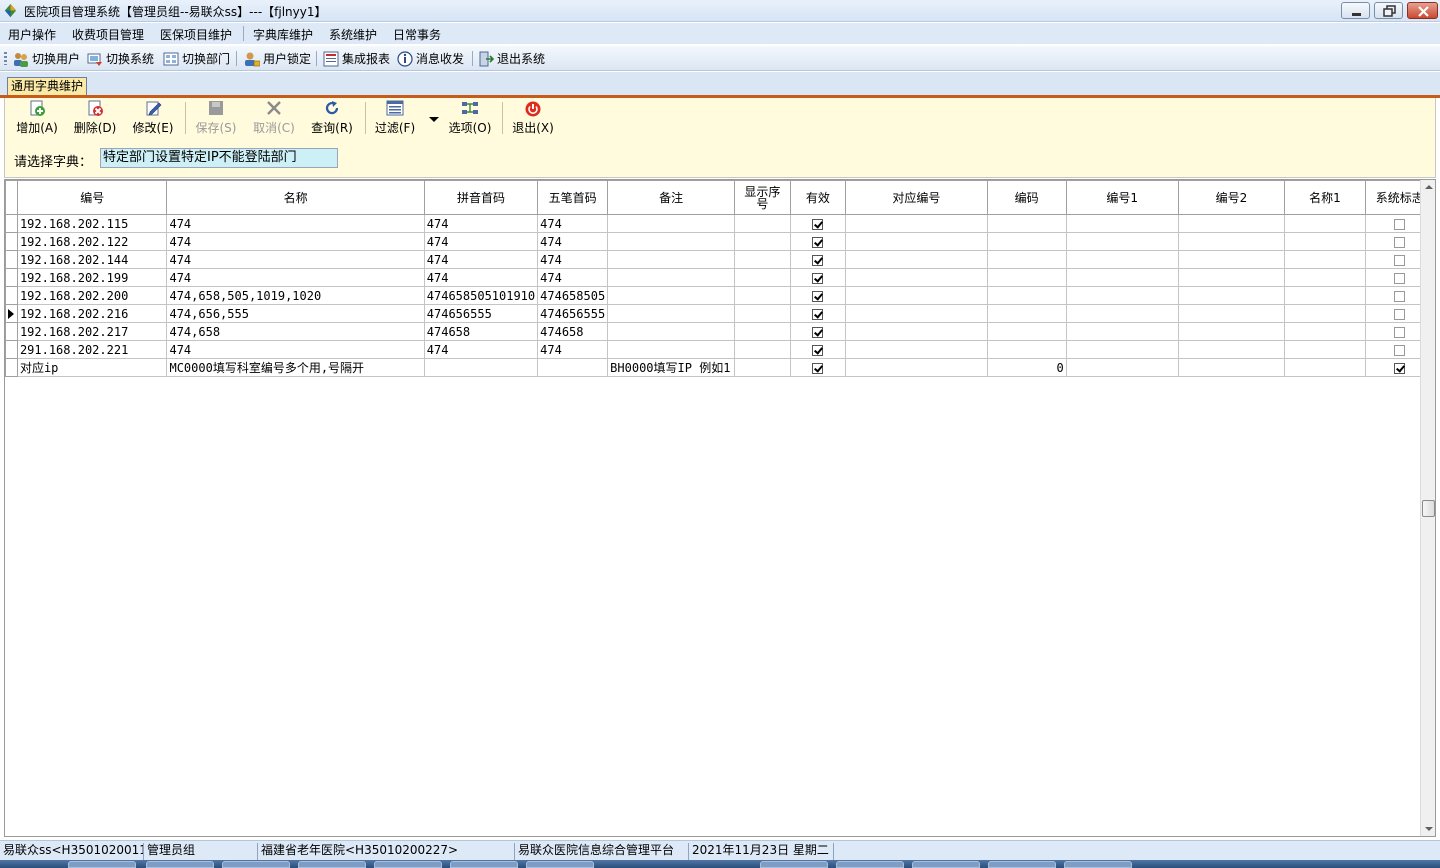 The width and height of the screenshot is (1440, 868). I want to click on cell-id: 192.168.202.200, so click(92, 295).